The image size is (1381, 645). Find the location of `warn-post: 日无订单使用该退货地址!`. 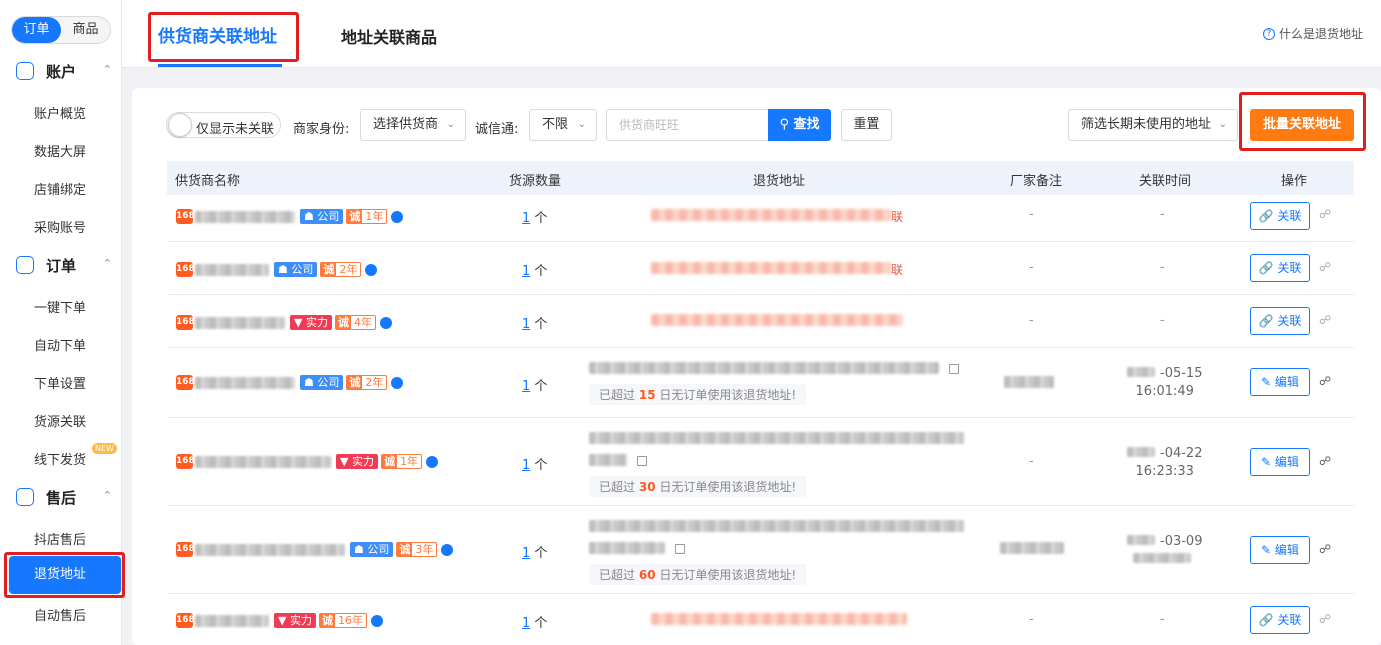

warn-post: 日无订单使用该退货地址! is located at coordinates (728, 487).